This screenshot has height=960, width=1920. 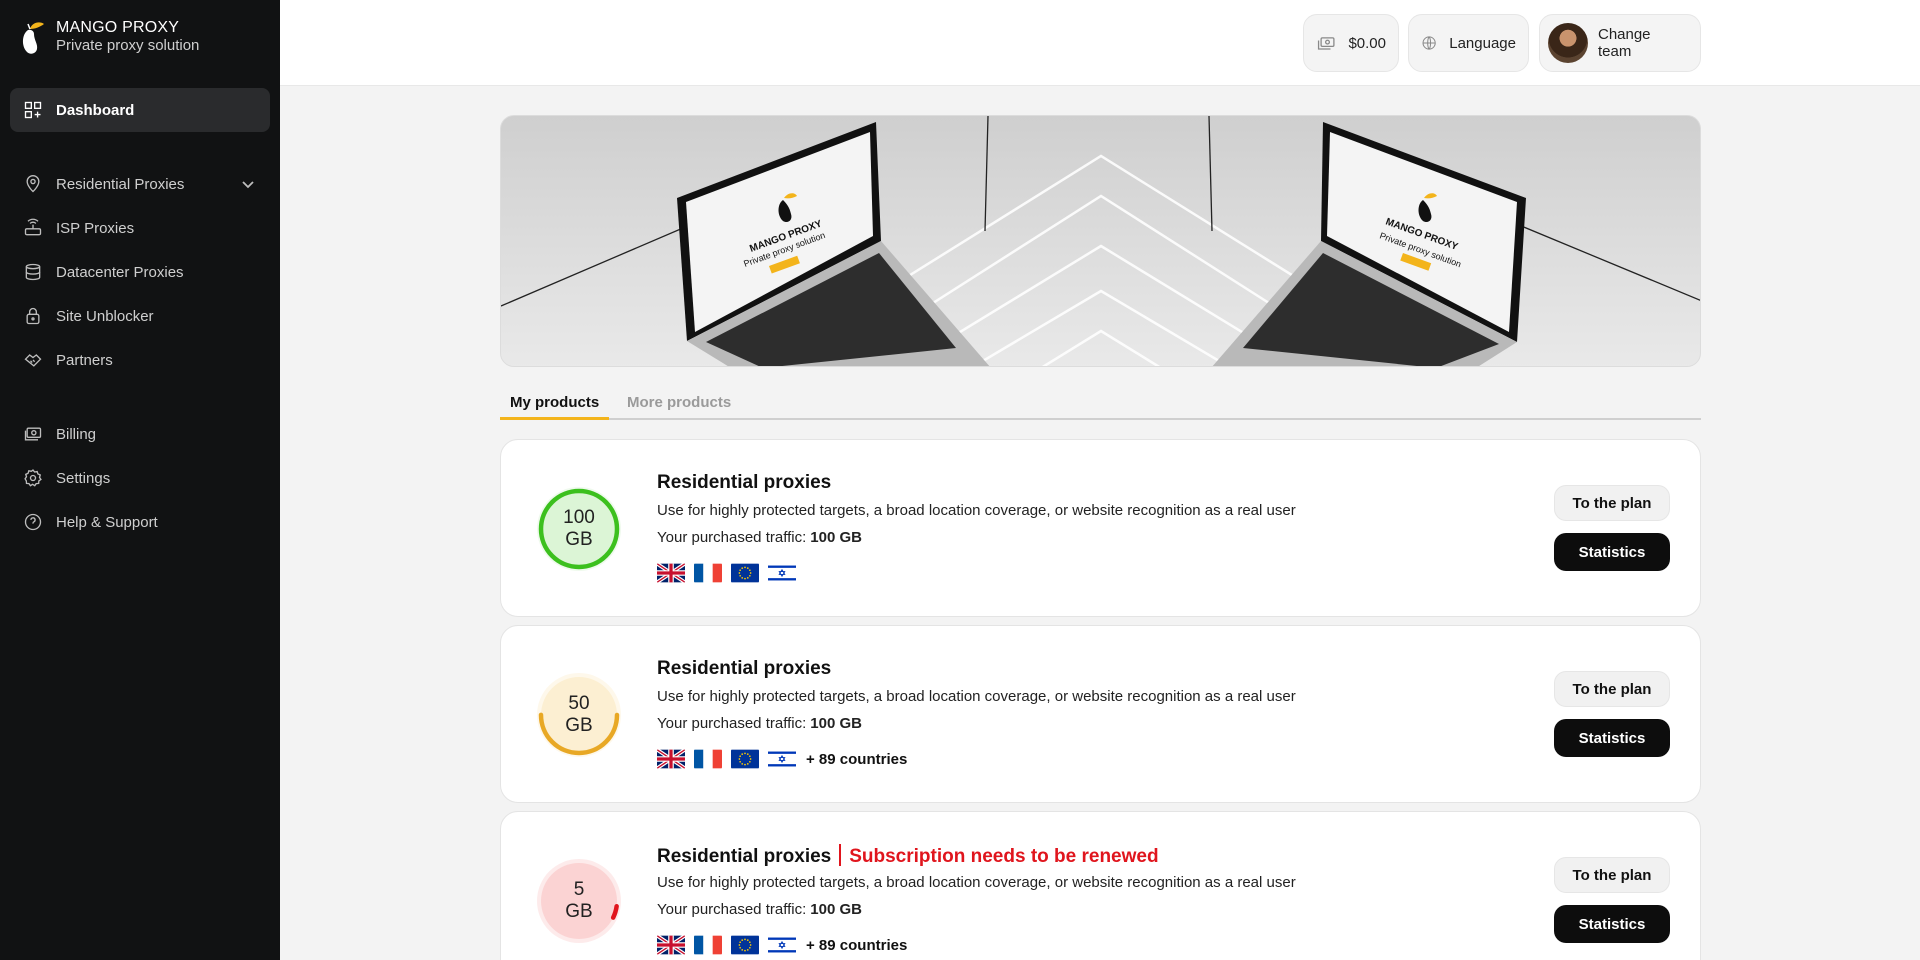 I want to click on balance-value: $0.00, so click(x=1367, y=43).